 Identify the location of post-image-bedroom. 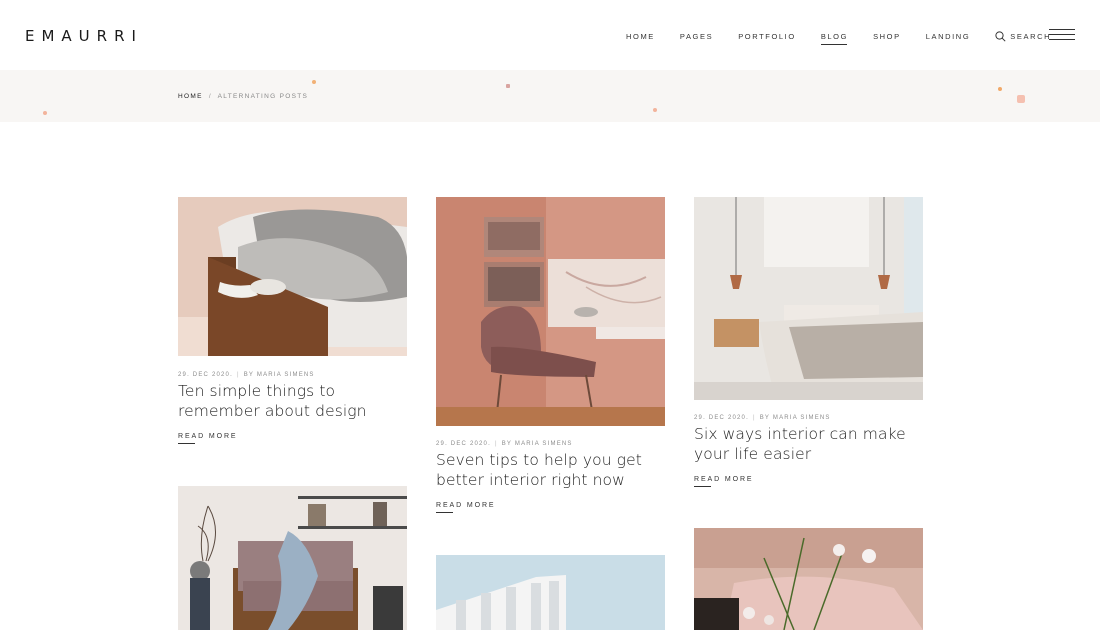
(808, 298).